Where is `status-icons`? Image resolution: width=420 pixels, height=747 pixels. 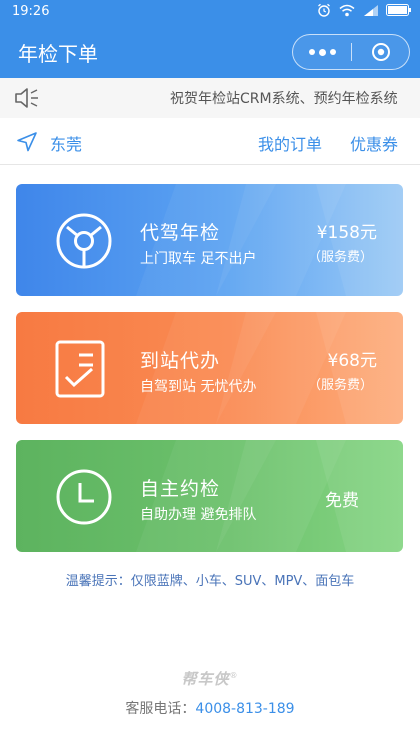
status-icons is located at coordinates (364, 10).